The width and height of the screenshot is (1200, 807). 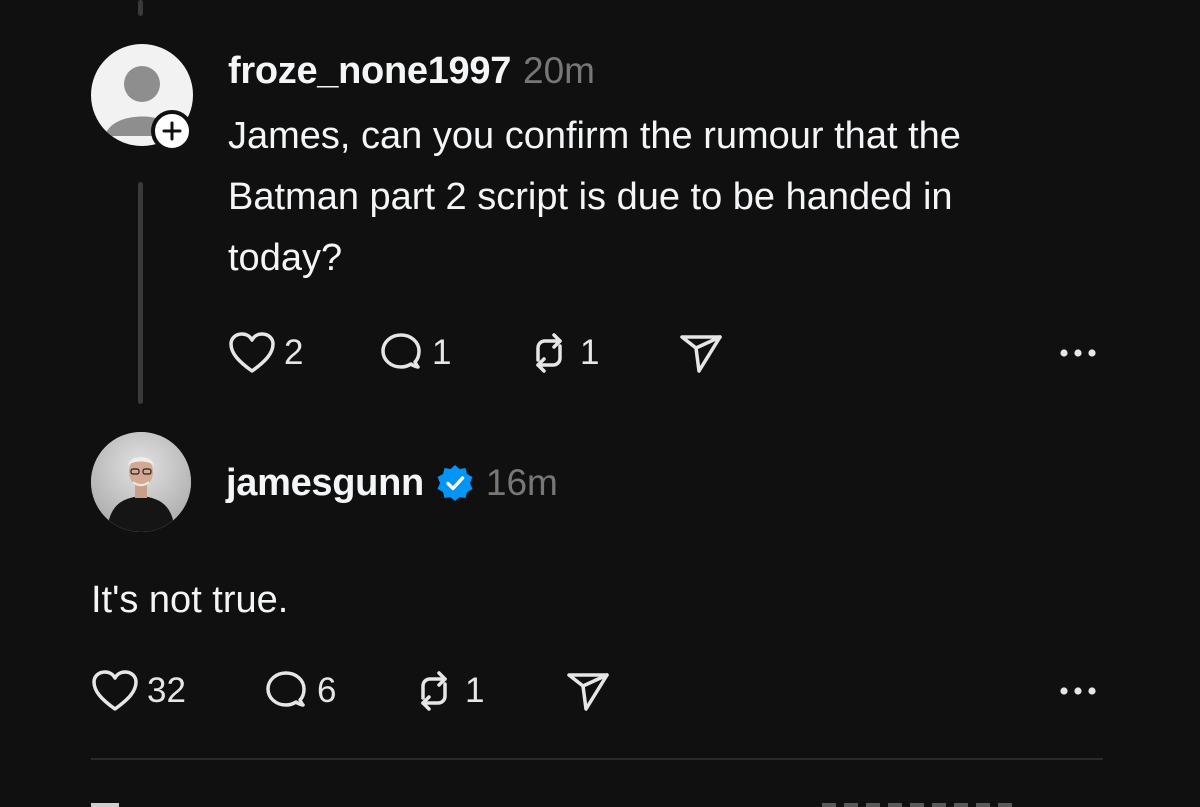 What do you see at coordinates (327, 690) in the screenshot?
I see `comment-count: 6` at bounding box center [327, 690].